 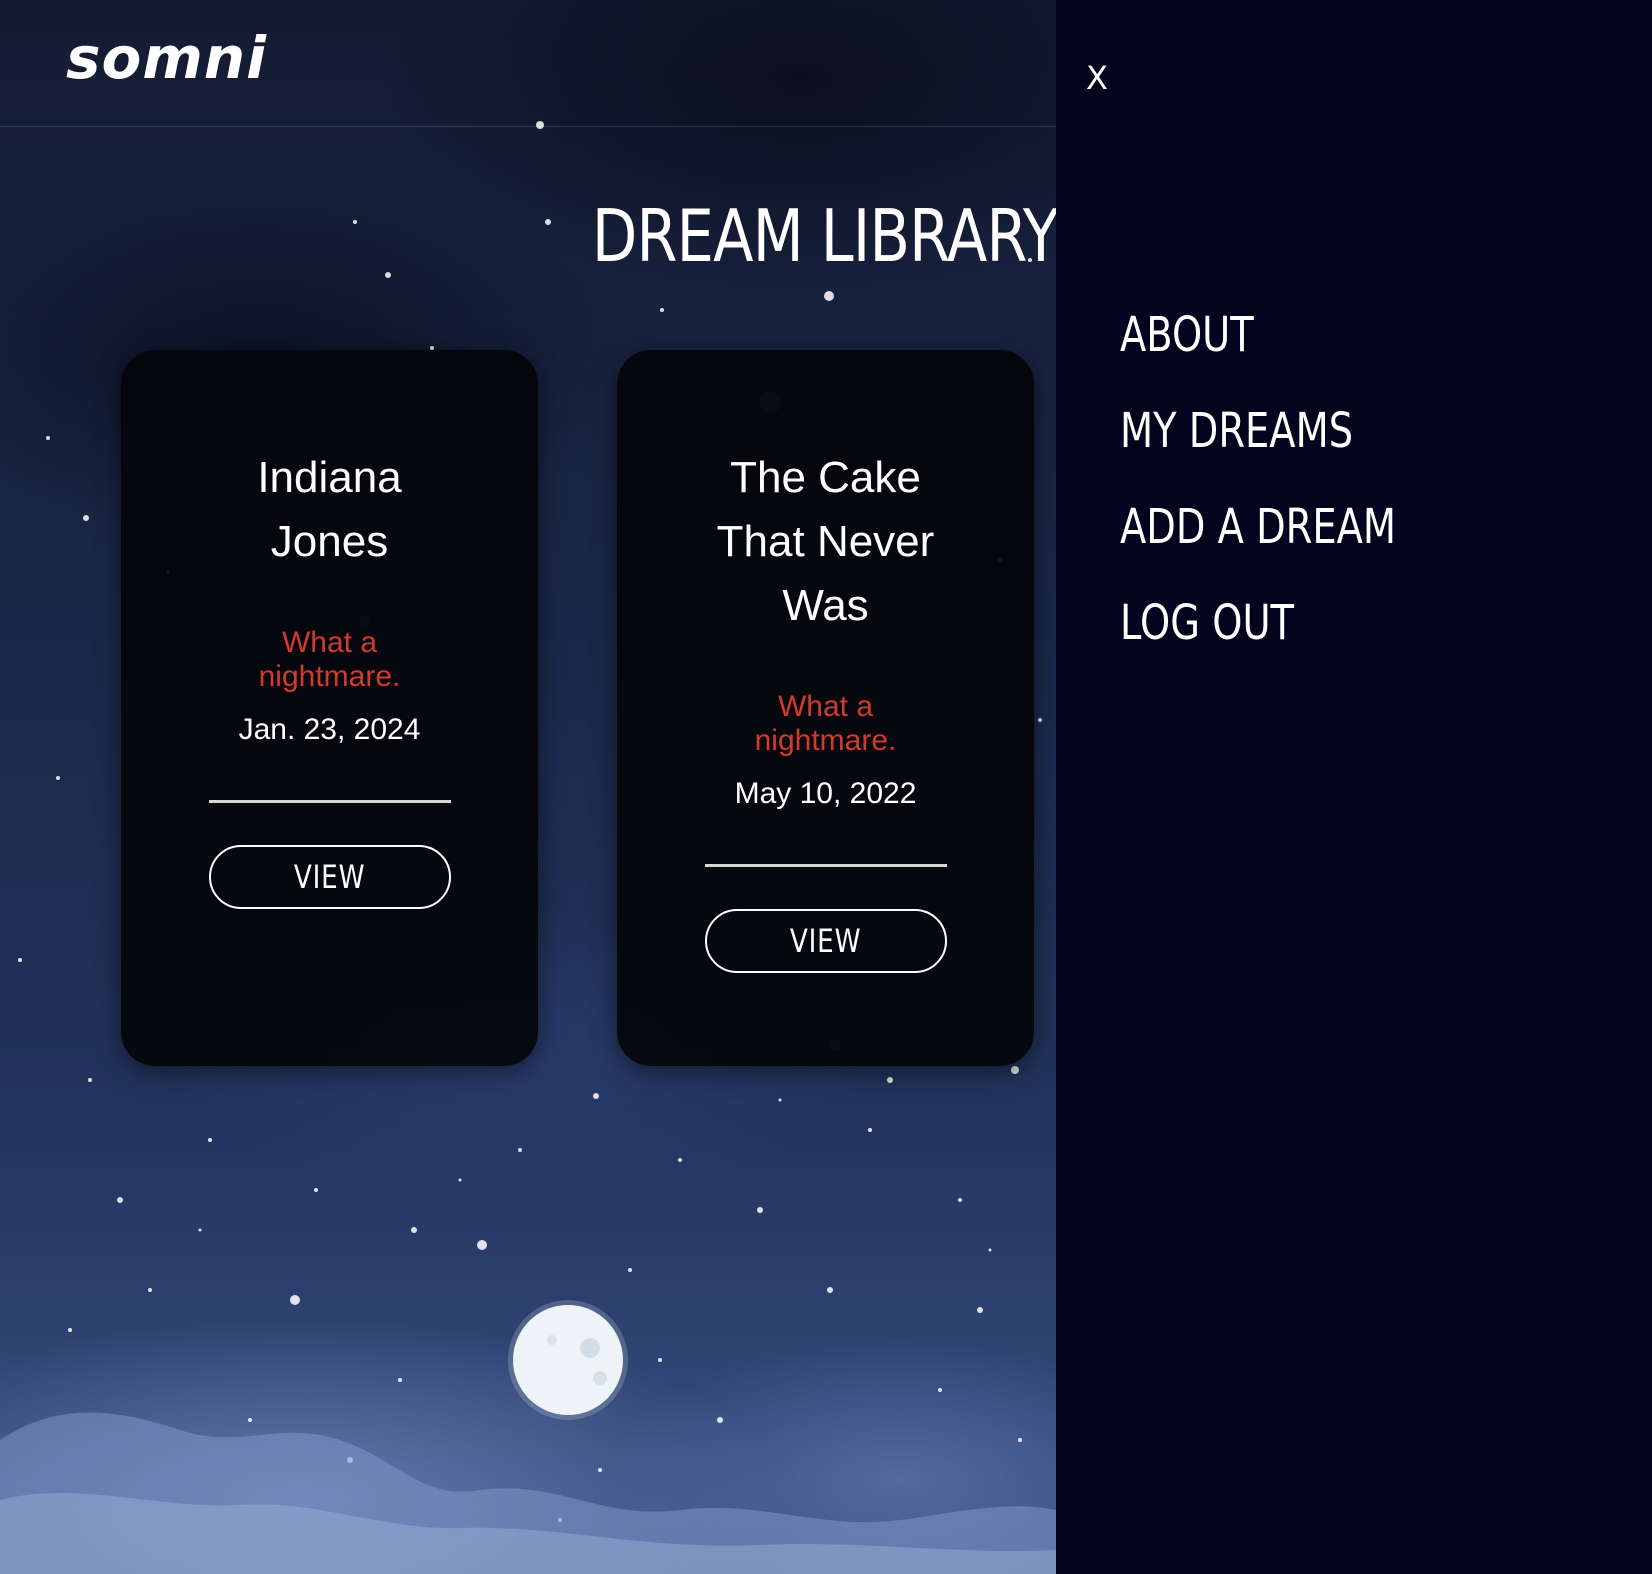 What do you see at coordinates (1236, 431) in the screenshot?
I see `nav-link-my-dreams: MY DREAMS` at bounding box center [1236, 431].